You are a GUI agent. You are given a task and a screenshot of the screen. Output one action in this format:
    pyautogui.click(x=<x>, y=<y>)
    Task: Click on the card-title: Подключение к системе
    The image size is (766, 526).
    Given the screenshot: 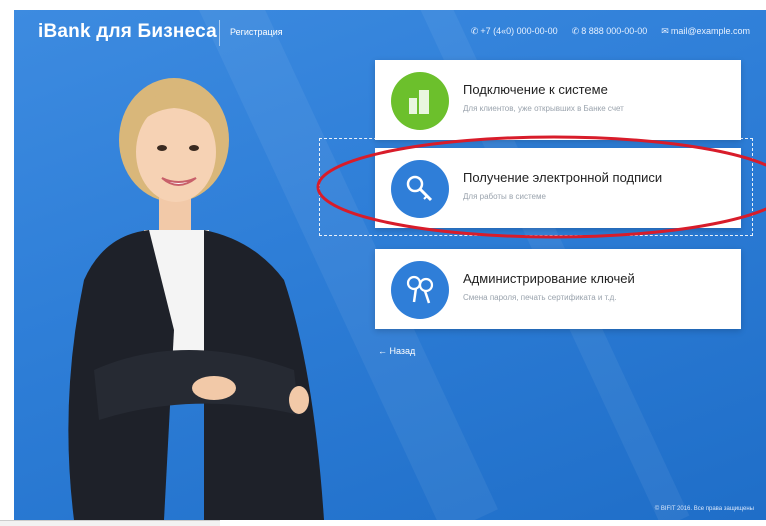 What is the action you would take?
    pyautogui.click(x=535, y=89)
    